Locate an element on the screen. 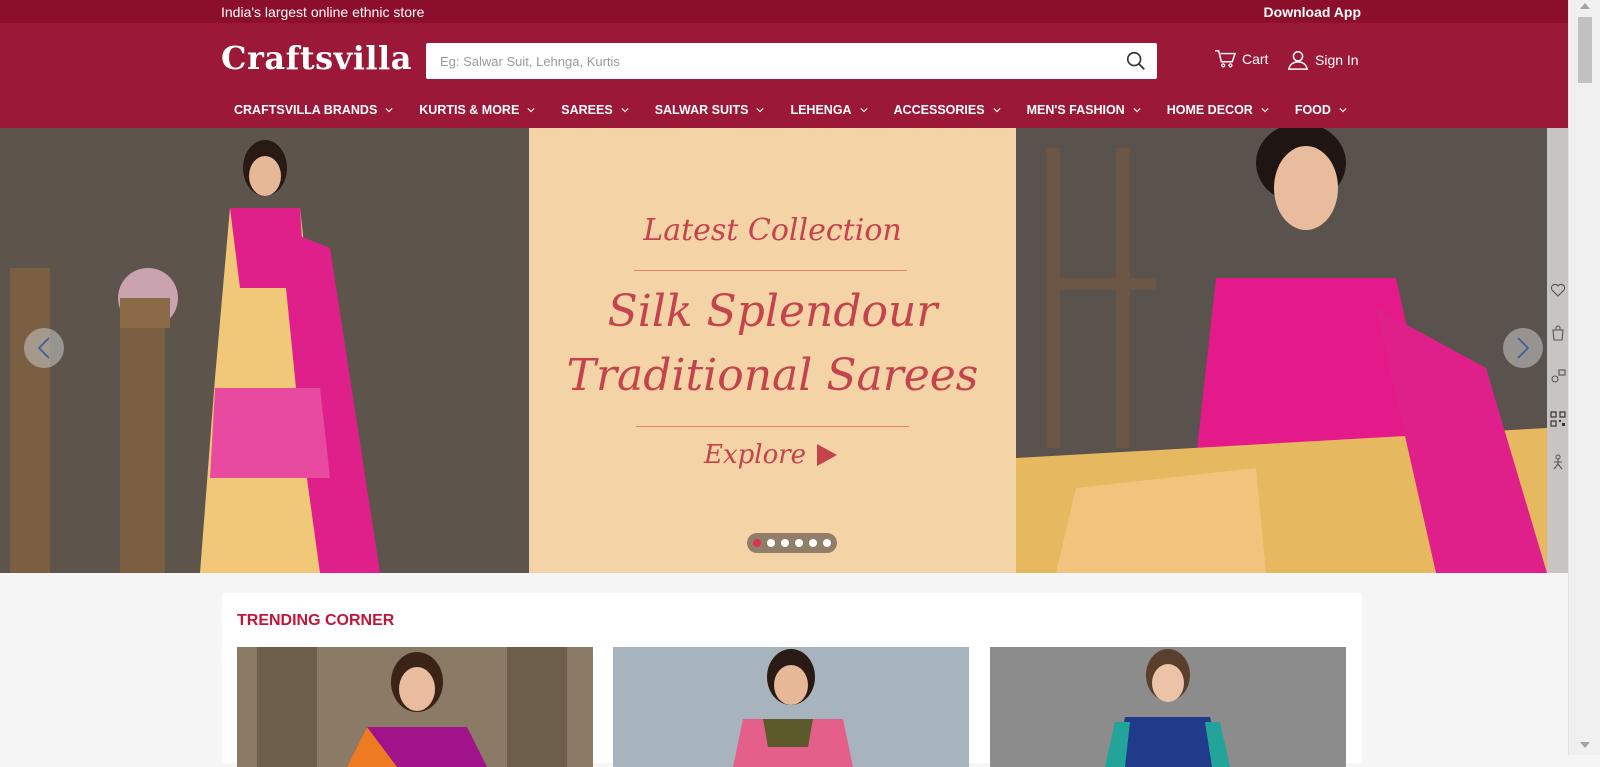 This screenshot has height=767, width=1600. search-box is located at coordinates (791, 61).